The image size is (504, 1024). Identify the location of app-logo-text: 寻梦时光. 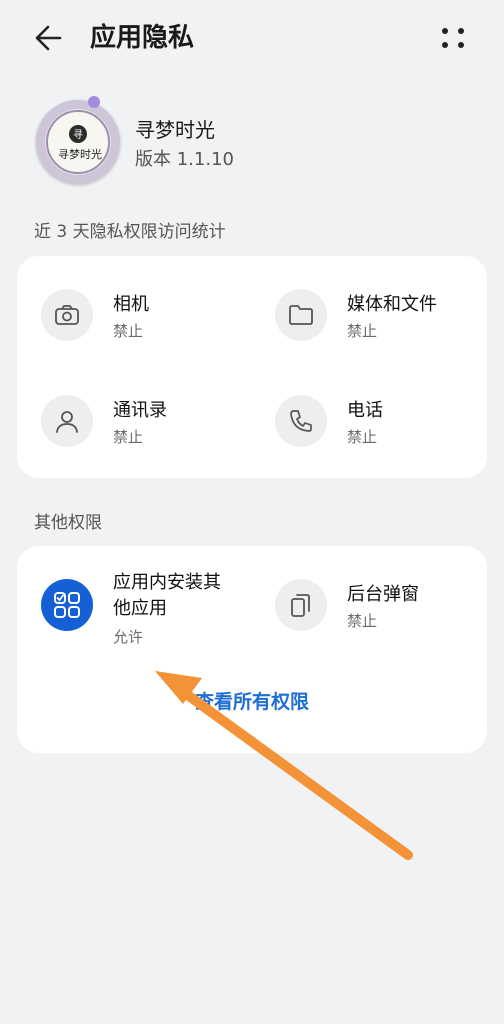
(80, 154).